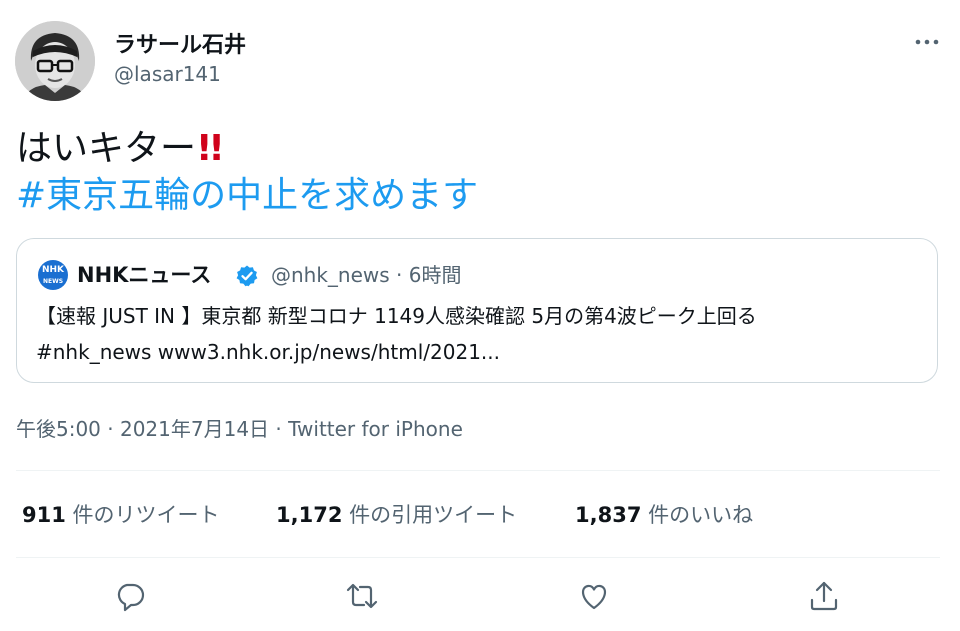 Image resolution: width=960 pixels, height=631 pixels. Describe the element at coordinates (53, 281) in the screenshot. I see `nhk-logo-subtext: NEWS` at that location.